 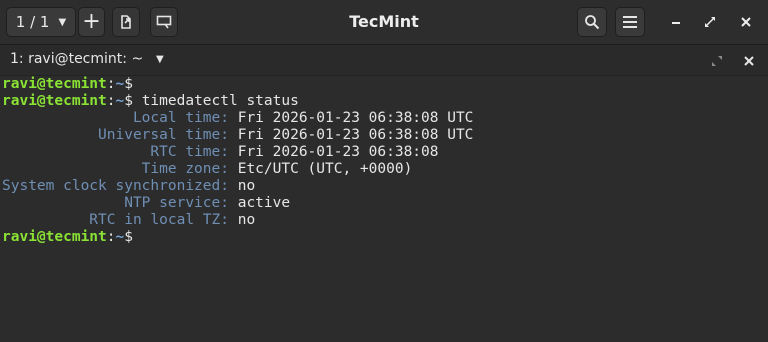 I want to click on maximize-button, so click(x=710, y=22).